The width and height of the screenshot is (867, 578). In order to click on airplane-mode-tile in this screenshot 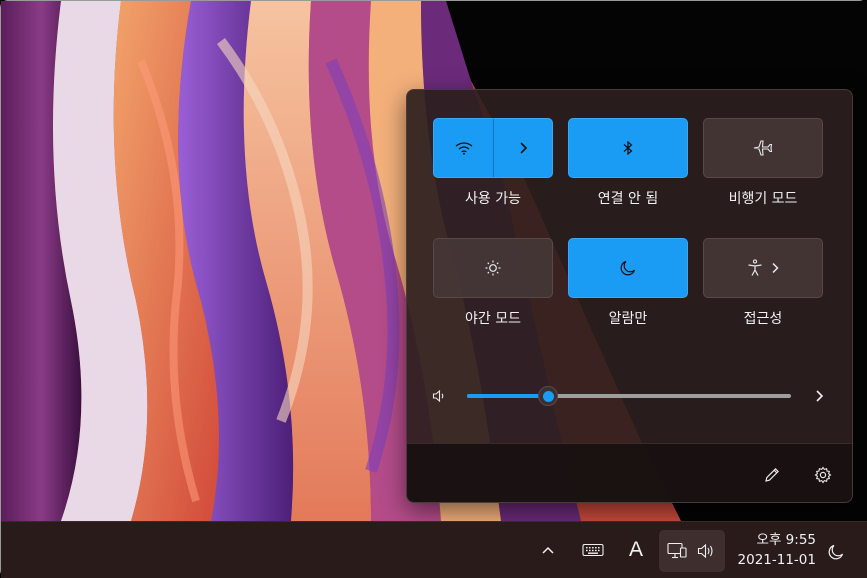, I will do `click(763, 148)`.